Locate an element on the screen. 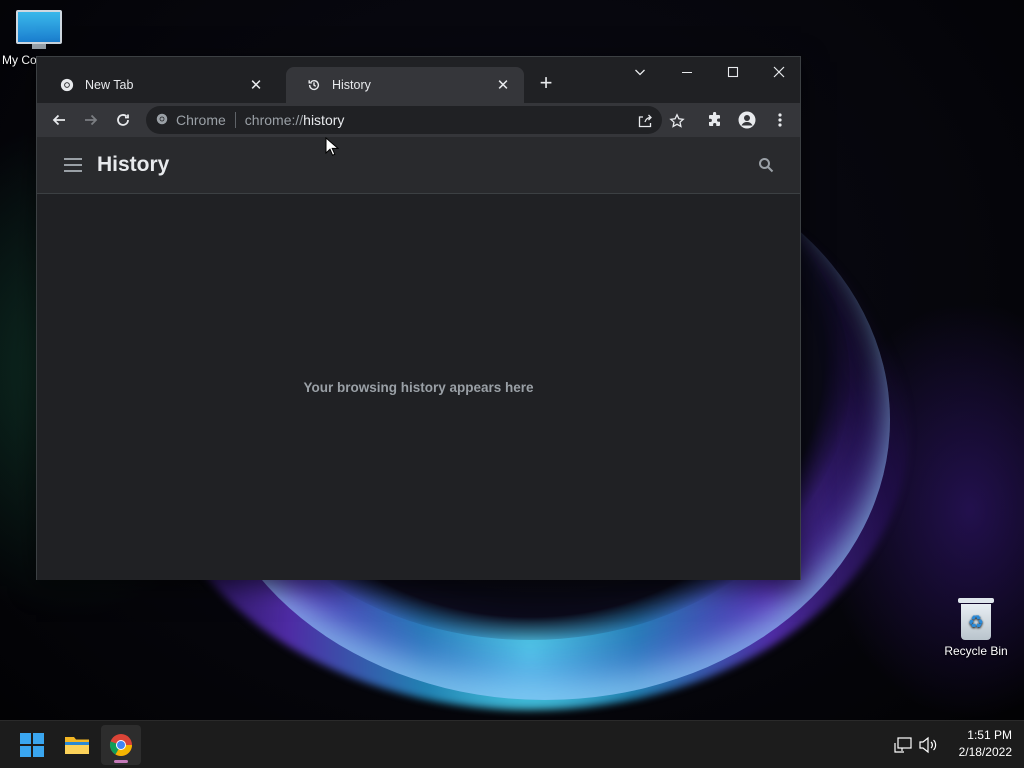 The image size is (1024, 768). address-bar: Chrome chrome://history is located at coordinates (404, 120).